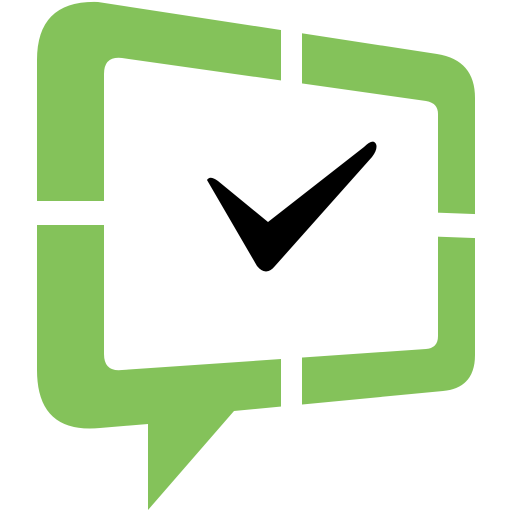 The image size is (512, 512). I want to click on frame-gap-bottom, so click(291, 385).